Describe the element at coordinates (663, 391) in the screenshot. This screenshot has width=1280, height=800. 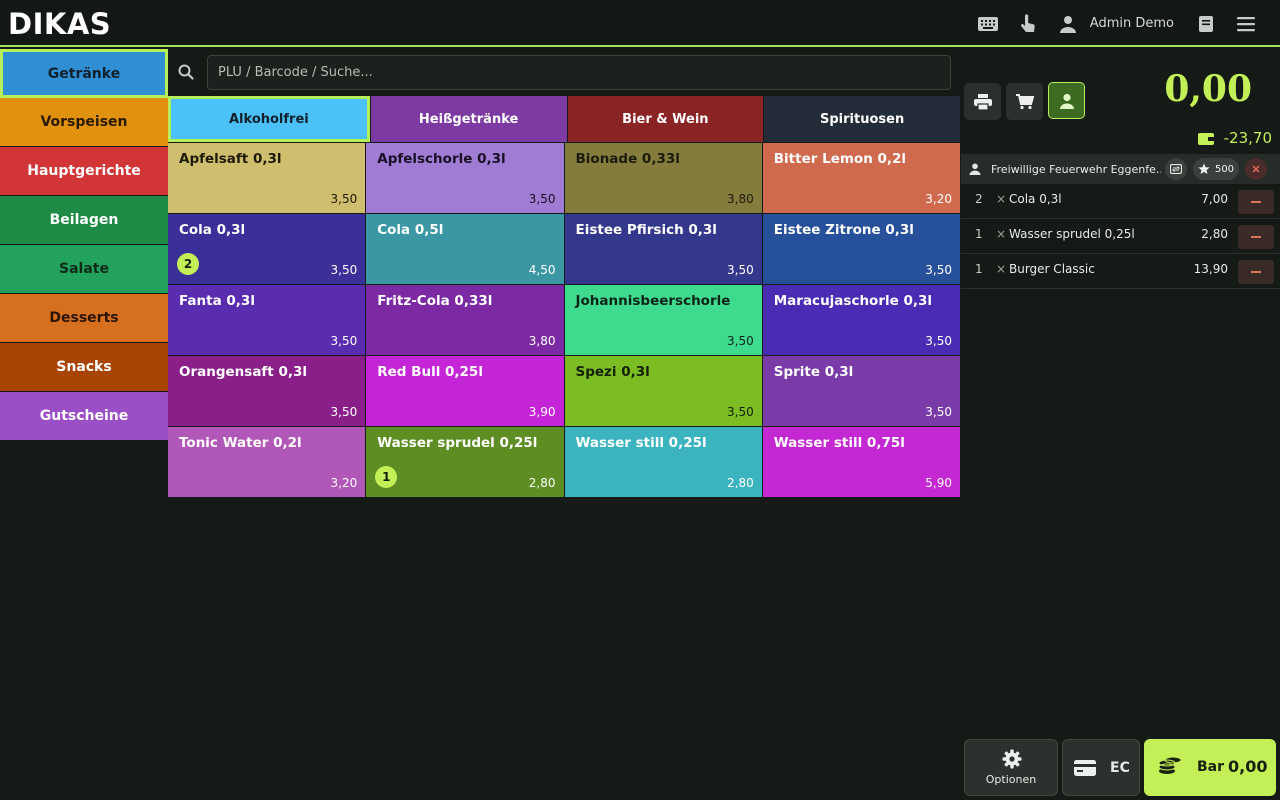
I see `product-tile: Spezi 0,3l 3,50` at that location.